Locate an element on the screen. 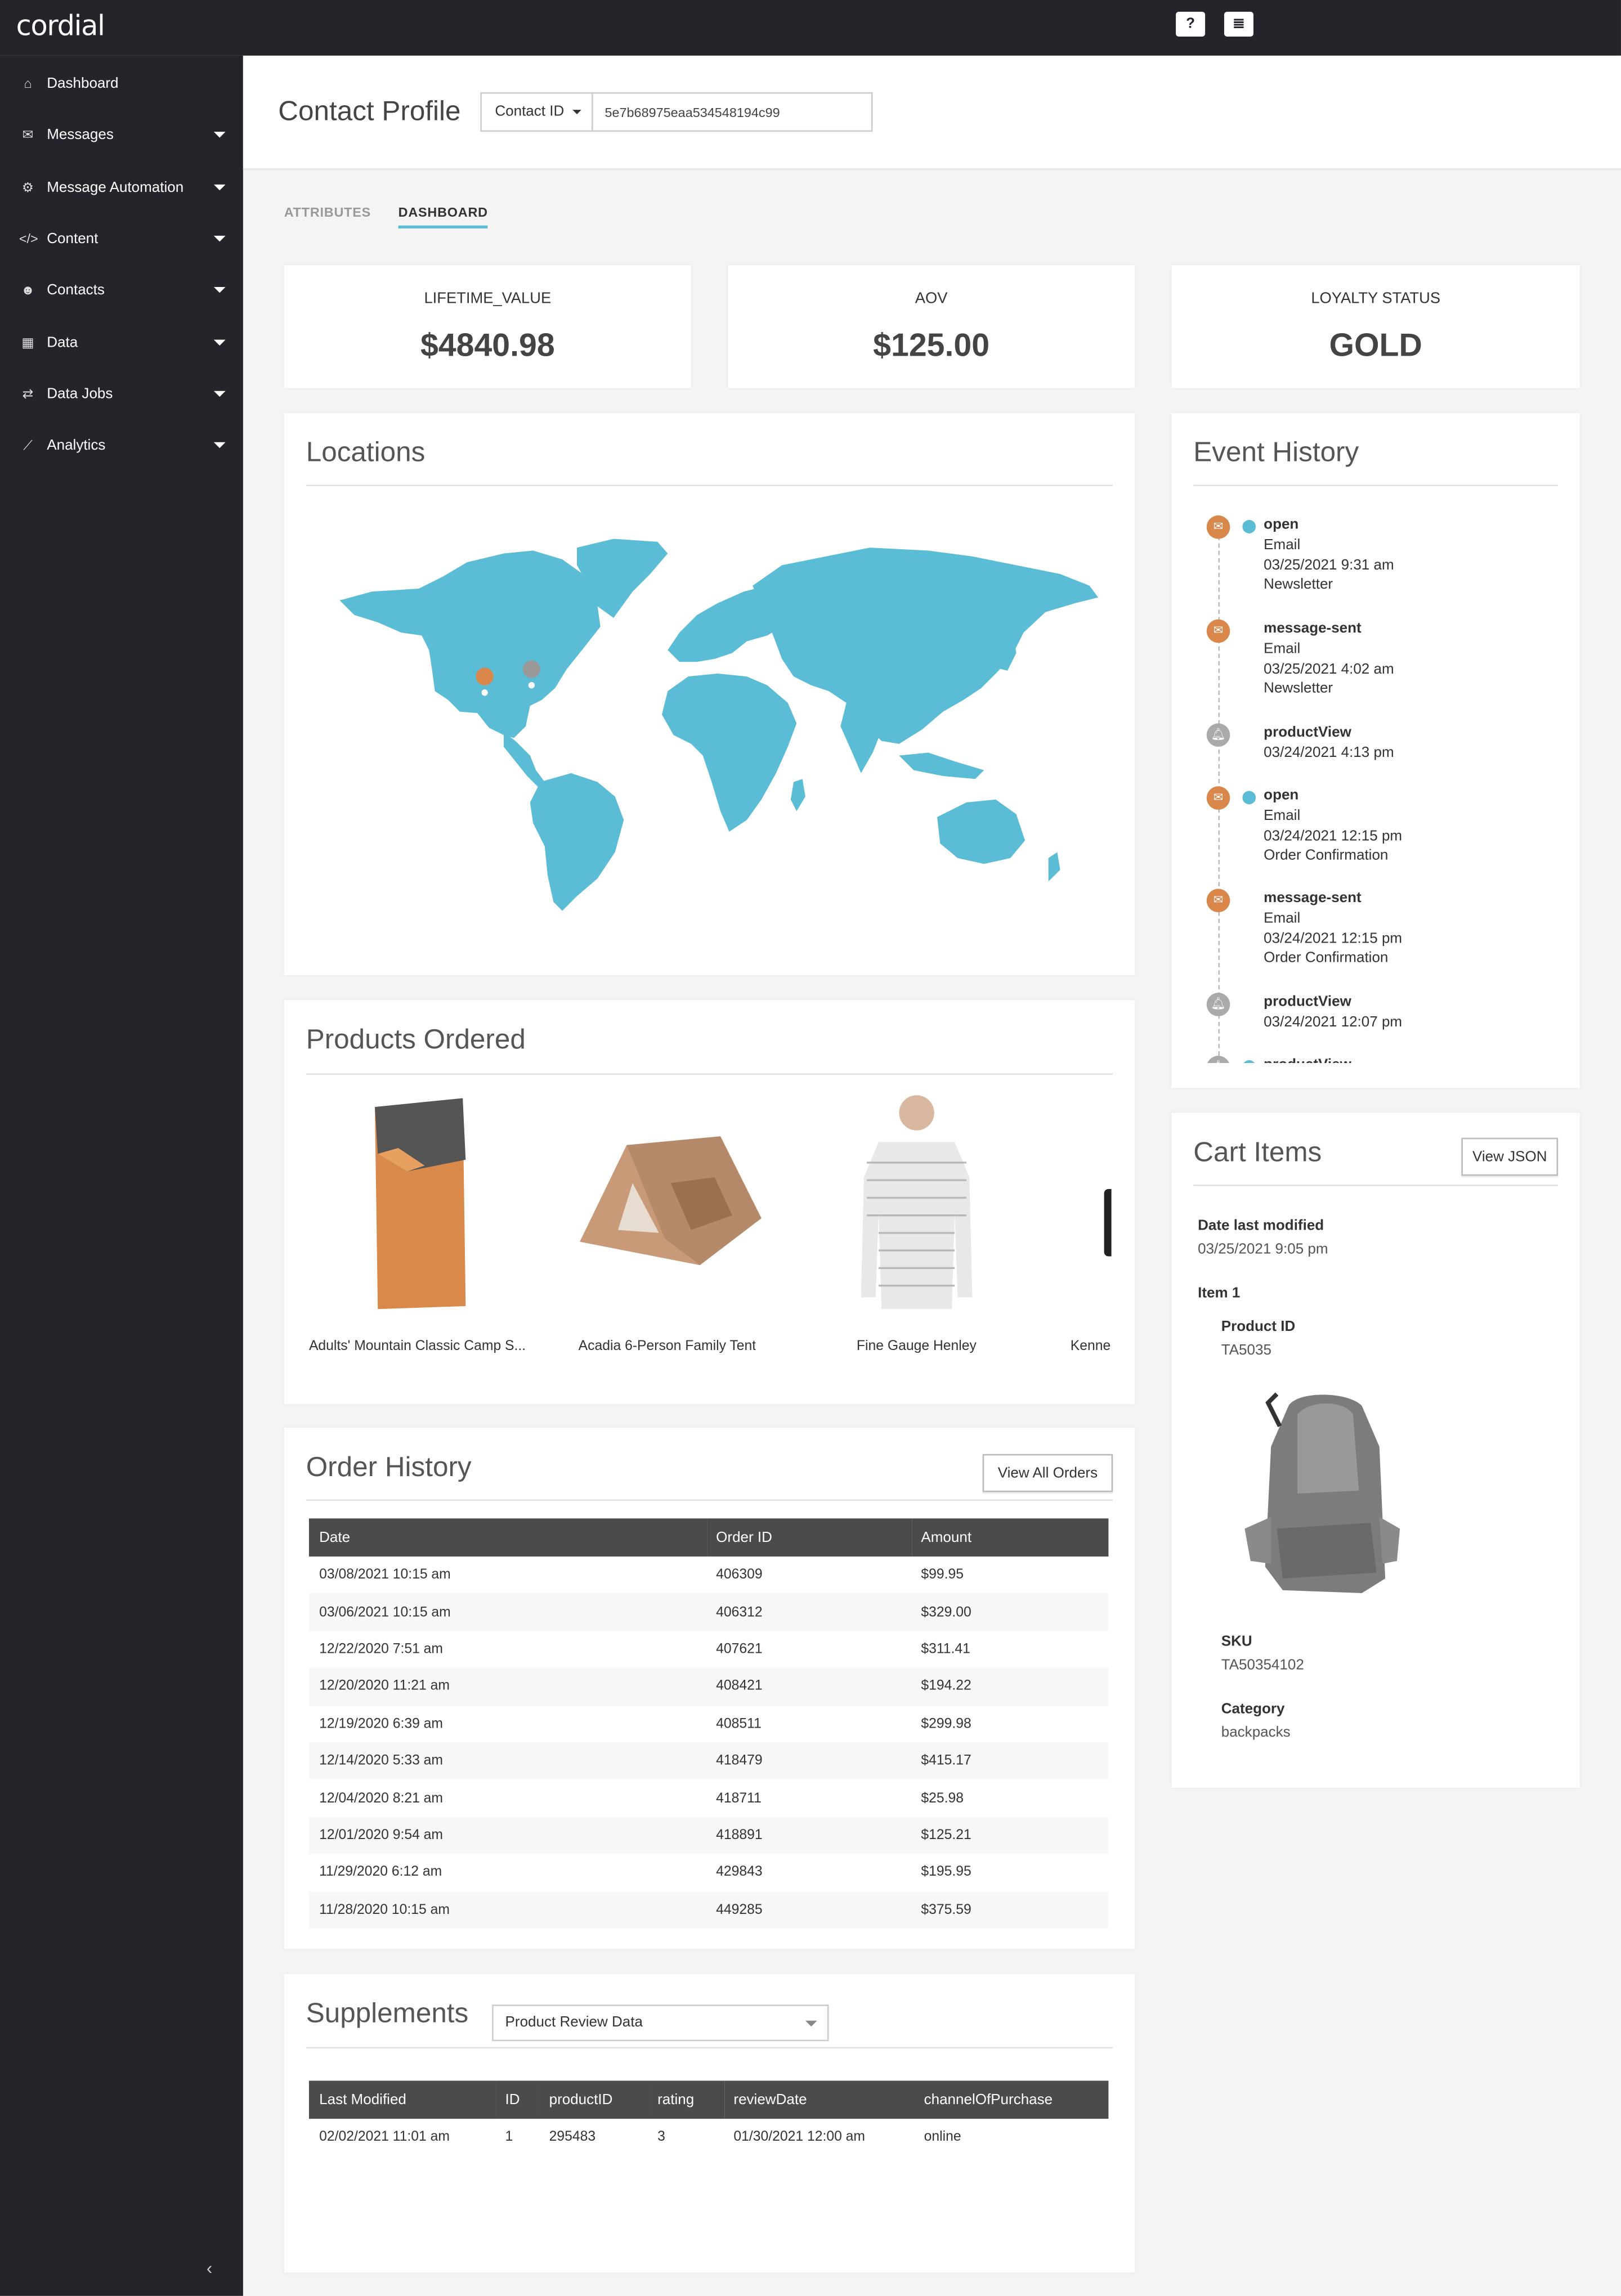 The width and height of the screenshot is (1621, 2296). backpack-image is located at coordinates (1322, 1493).